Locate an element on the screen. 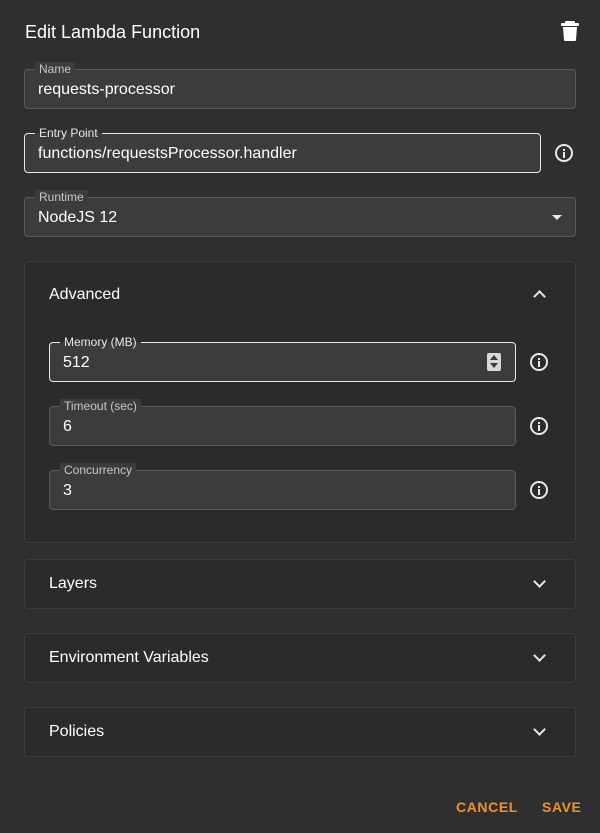 This screenshot has height=833, width=600. concurrency-info-icon is located at coordinates (539, 490).